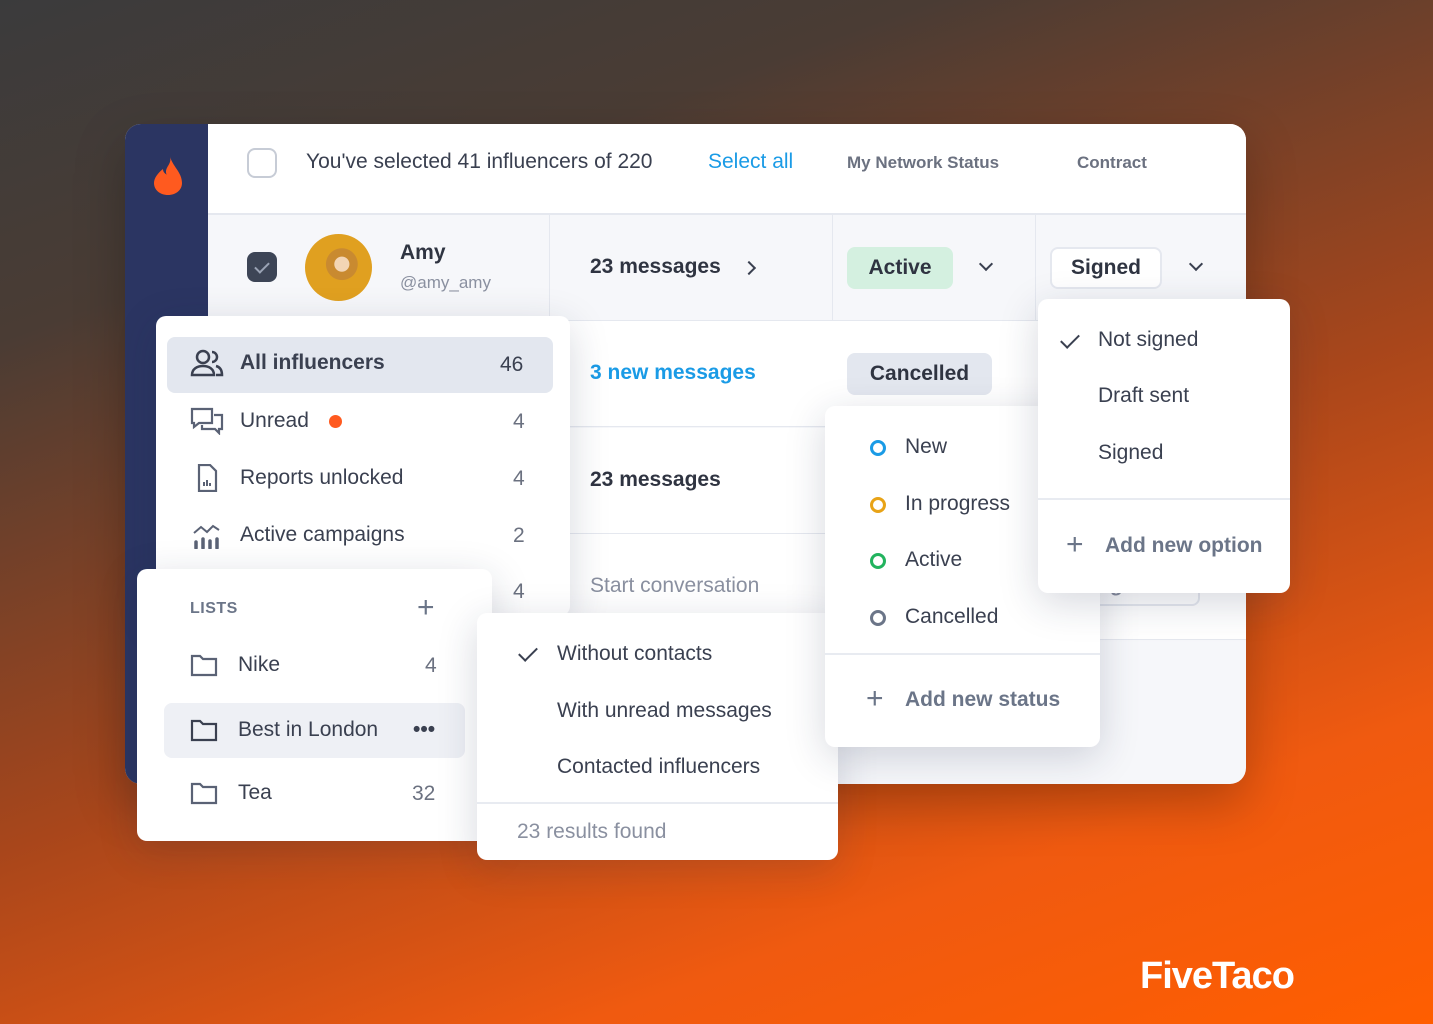 The height and width of the screenshot is (1024, 1433). Describe the element at coordinates (235, 665) in the screenshot. I see `list-item: Nike` at that location.